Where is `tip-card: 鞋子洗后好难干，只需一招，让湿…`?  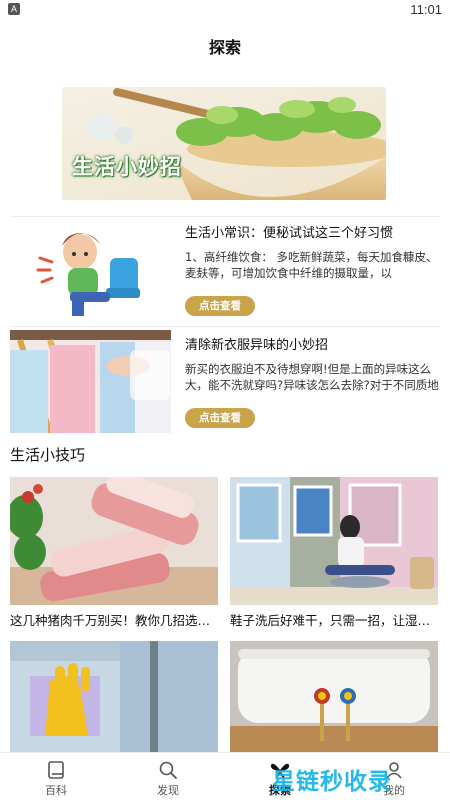
tip-card: 鞋子洗后好难干，只需一招，让湿… is located at coordinates (334, 553).